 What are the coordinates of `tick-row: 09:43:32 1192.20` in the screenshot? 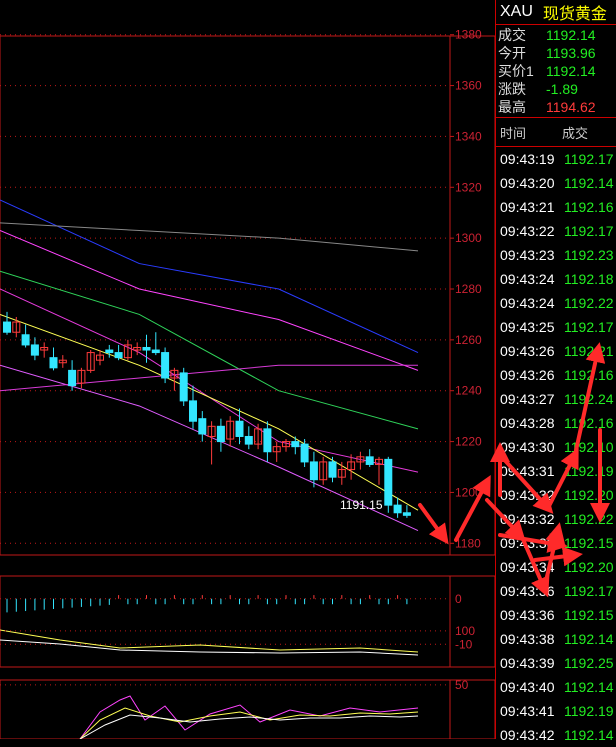 It's located at (556, 495).